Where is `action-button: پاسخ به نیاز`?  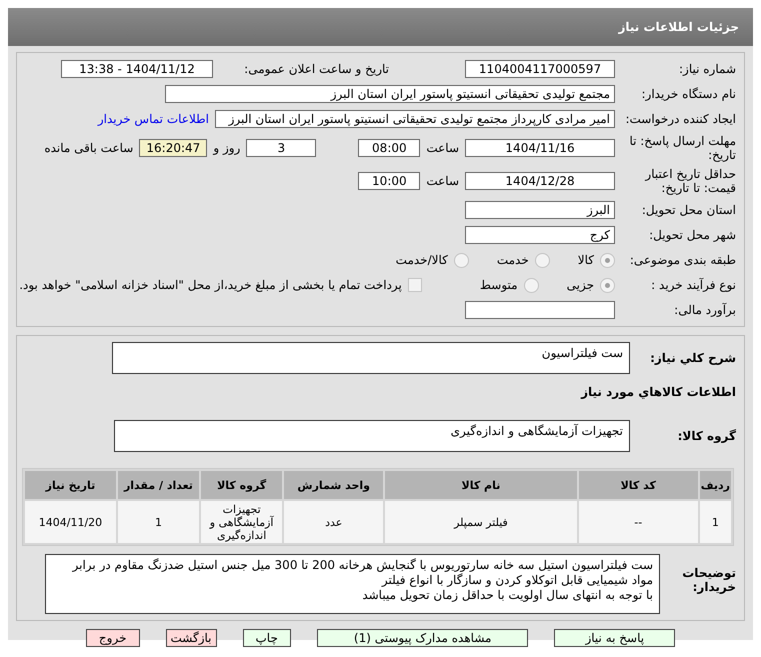
action-button: پاسخ به نیاز is located at coordinates (615, 638).